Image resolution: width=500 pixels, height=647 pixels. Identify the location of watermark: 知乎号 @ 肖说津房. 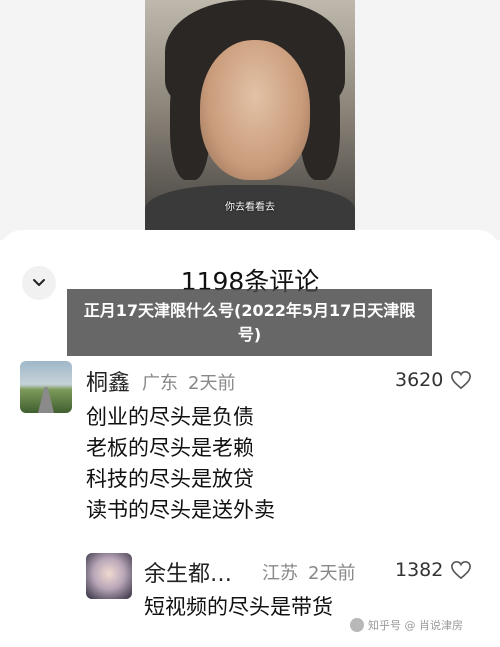
(406, 625).